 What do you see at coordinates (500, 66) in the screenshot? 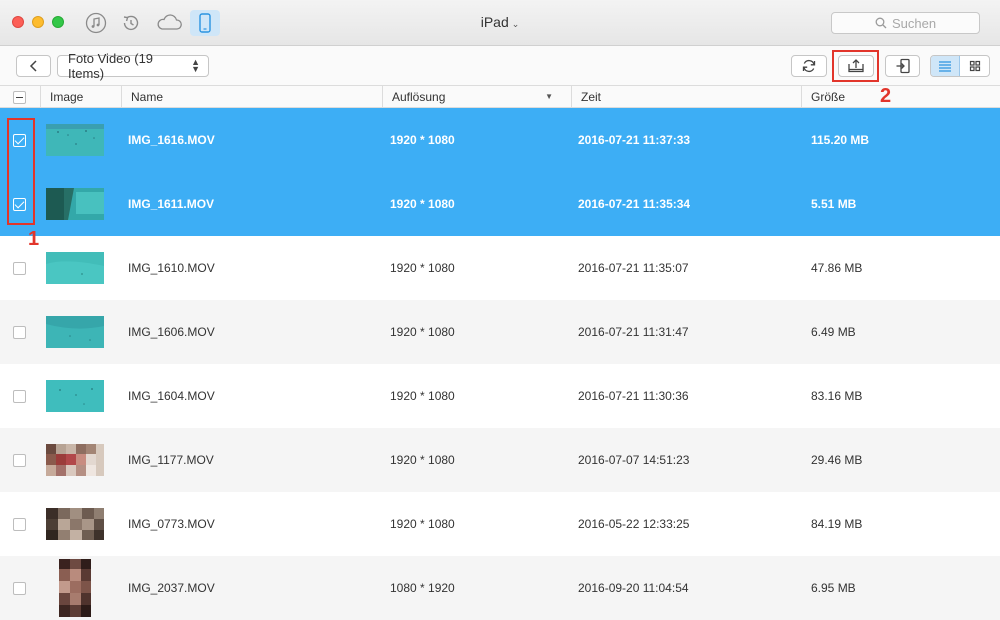
I see `toolbar: Foto Video (19 Items) ▲ ▼` at bounding box center [500, 66].